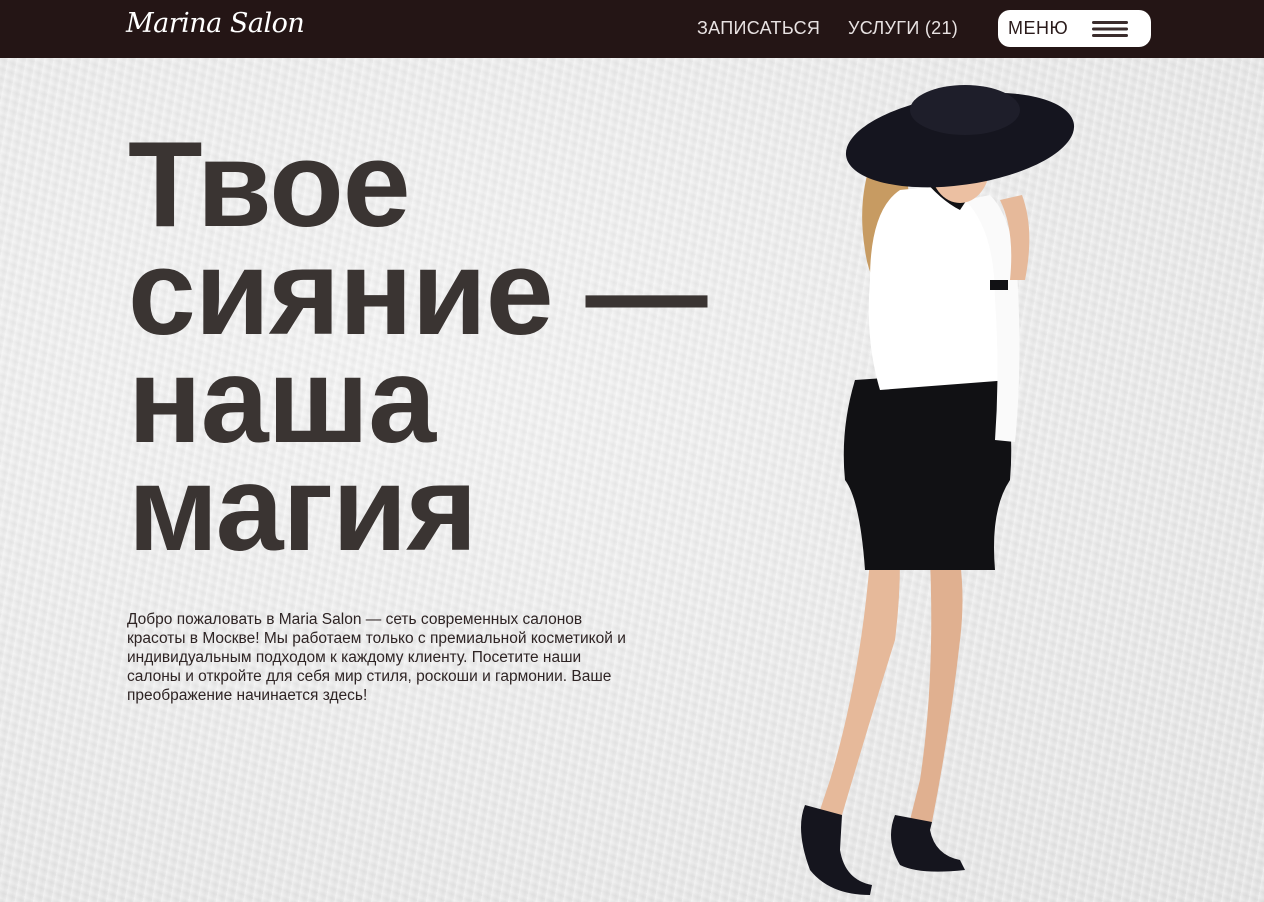 This screenshot has height=902, width=1264. I want to click on logo: Marina Salon, so click(215, 23).